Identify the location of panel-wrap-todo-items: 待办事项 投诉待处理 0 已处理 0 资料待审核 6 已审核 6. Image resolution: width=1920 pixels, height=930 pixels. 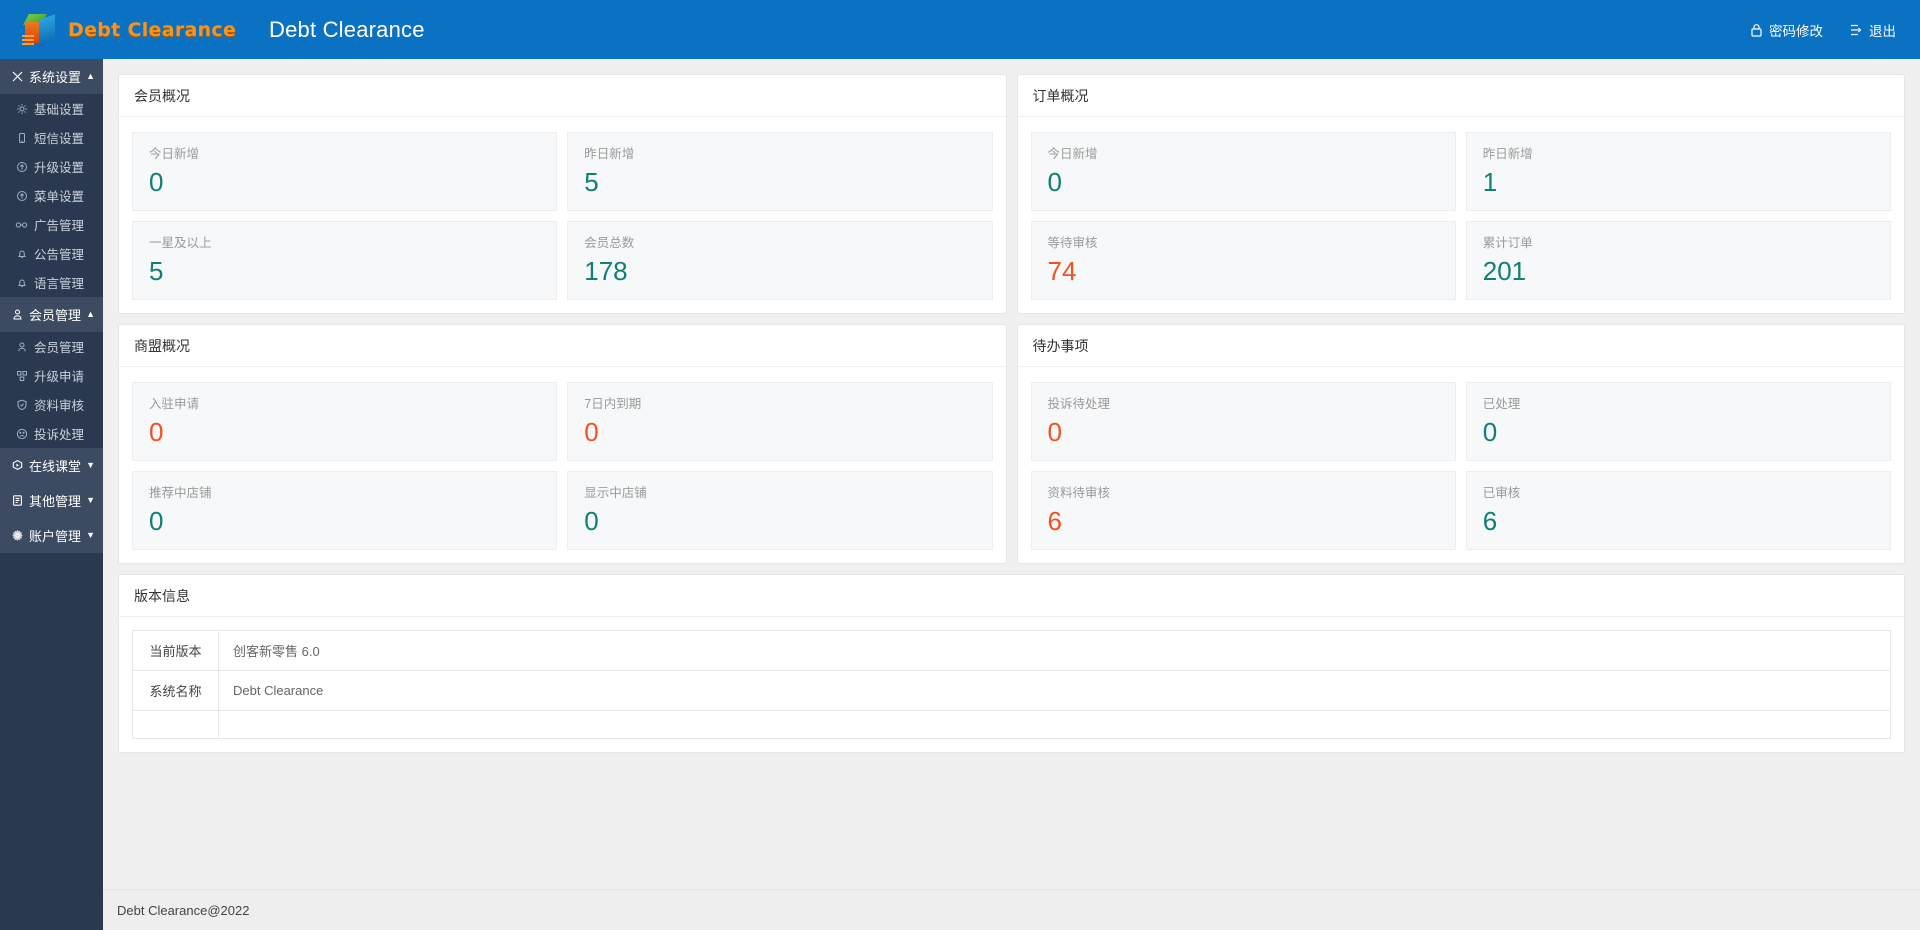
(1461, 444).